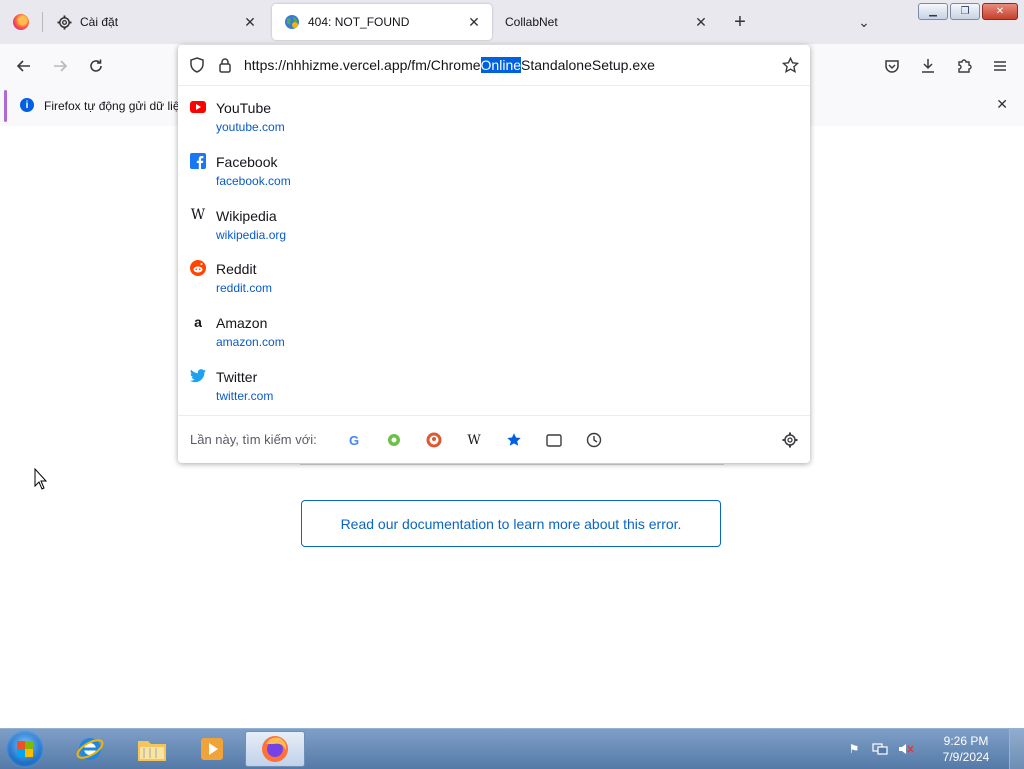  What do you see at coordinates (60, 66) in the screenshot?
I see `forward-button` at bounding box center [60, 66].